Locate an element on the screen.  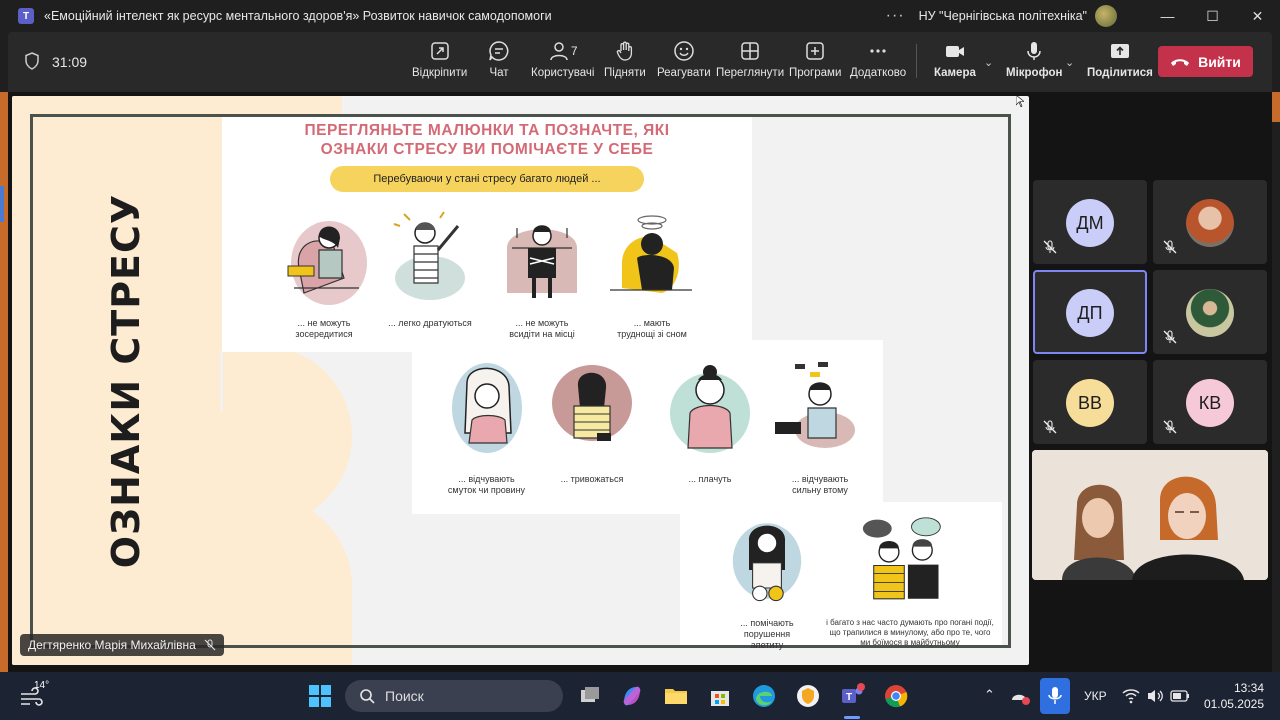
clock-date: 01.05.2025 is located at coordinates (1233, 704).